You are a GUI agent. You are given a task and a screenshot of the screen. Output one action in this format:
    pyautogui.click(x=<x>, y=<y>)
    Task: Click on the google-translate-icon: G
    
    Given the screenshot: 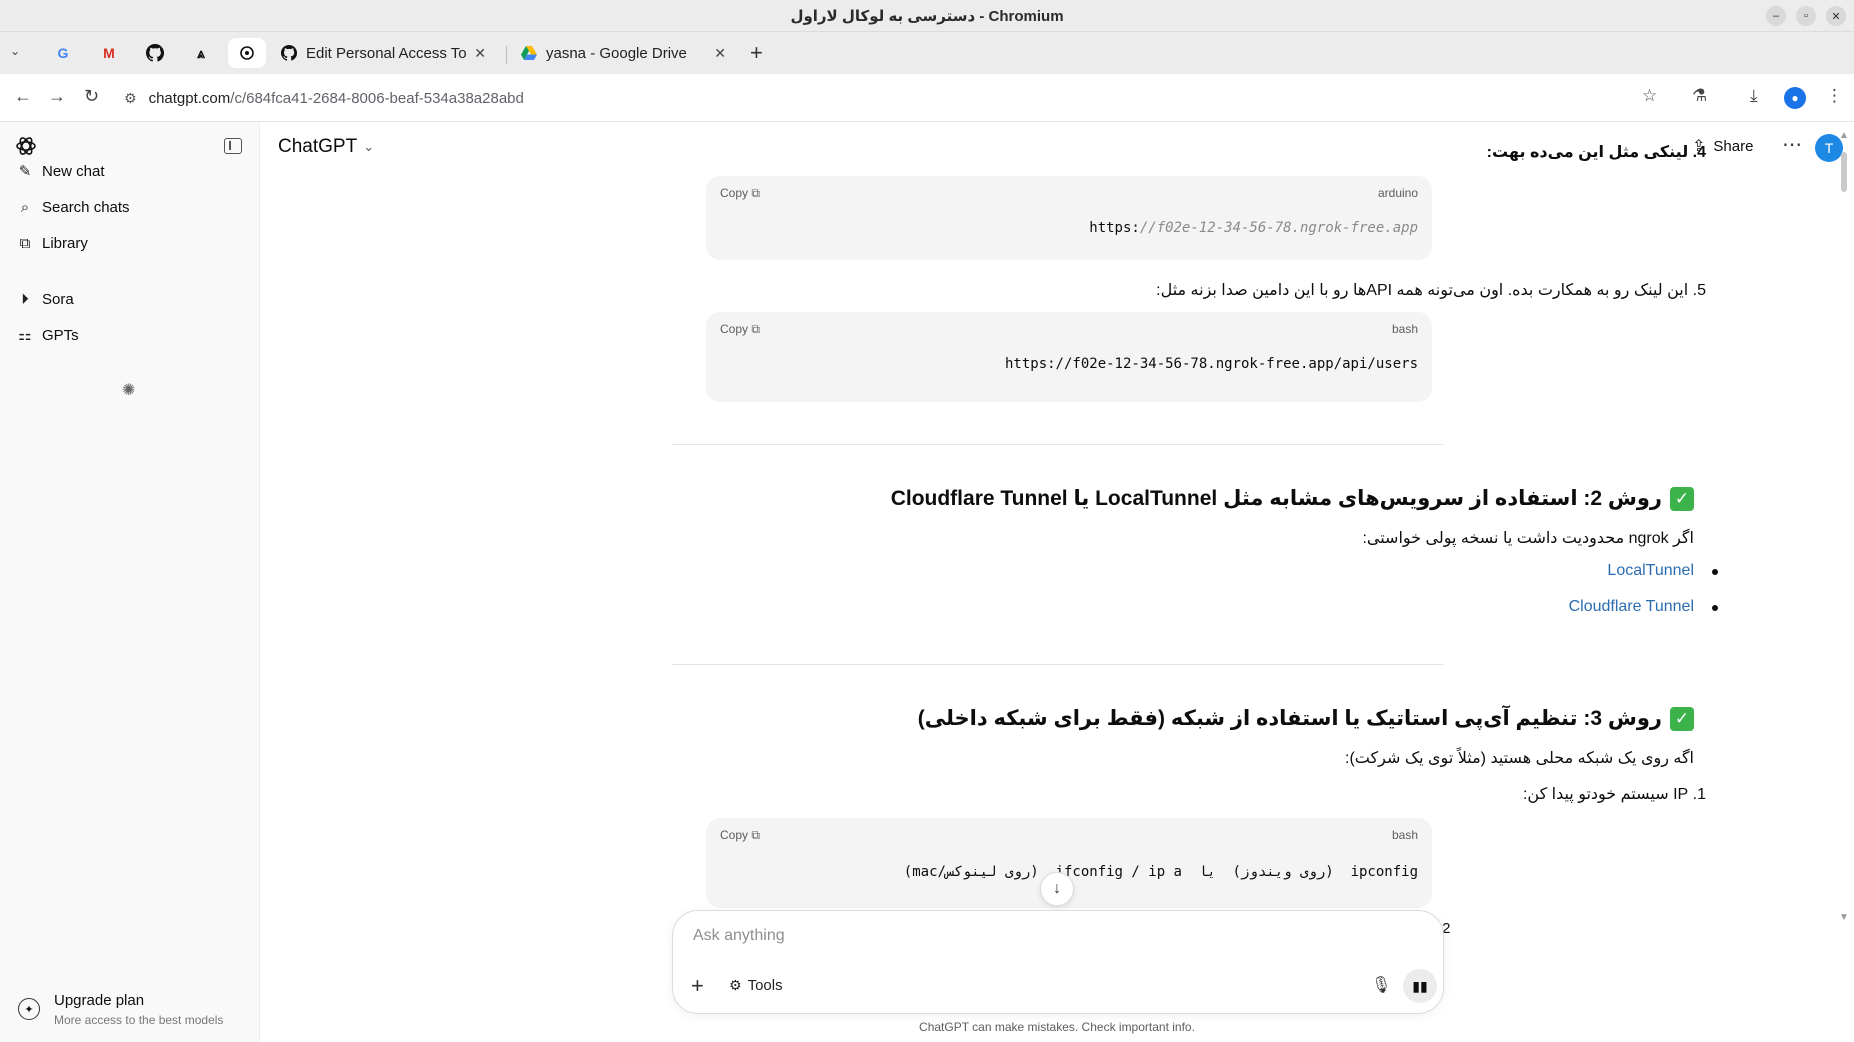 What is the action you would take?
    pyautogui.click(x=63, y=53)
    